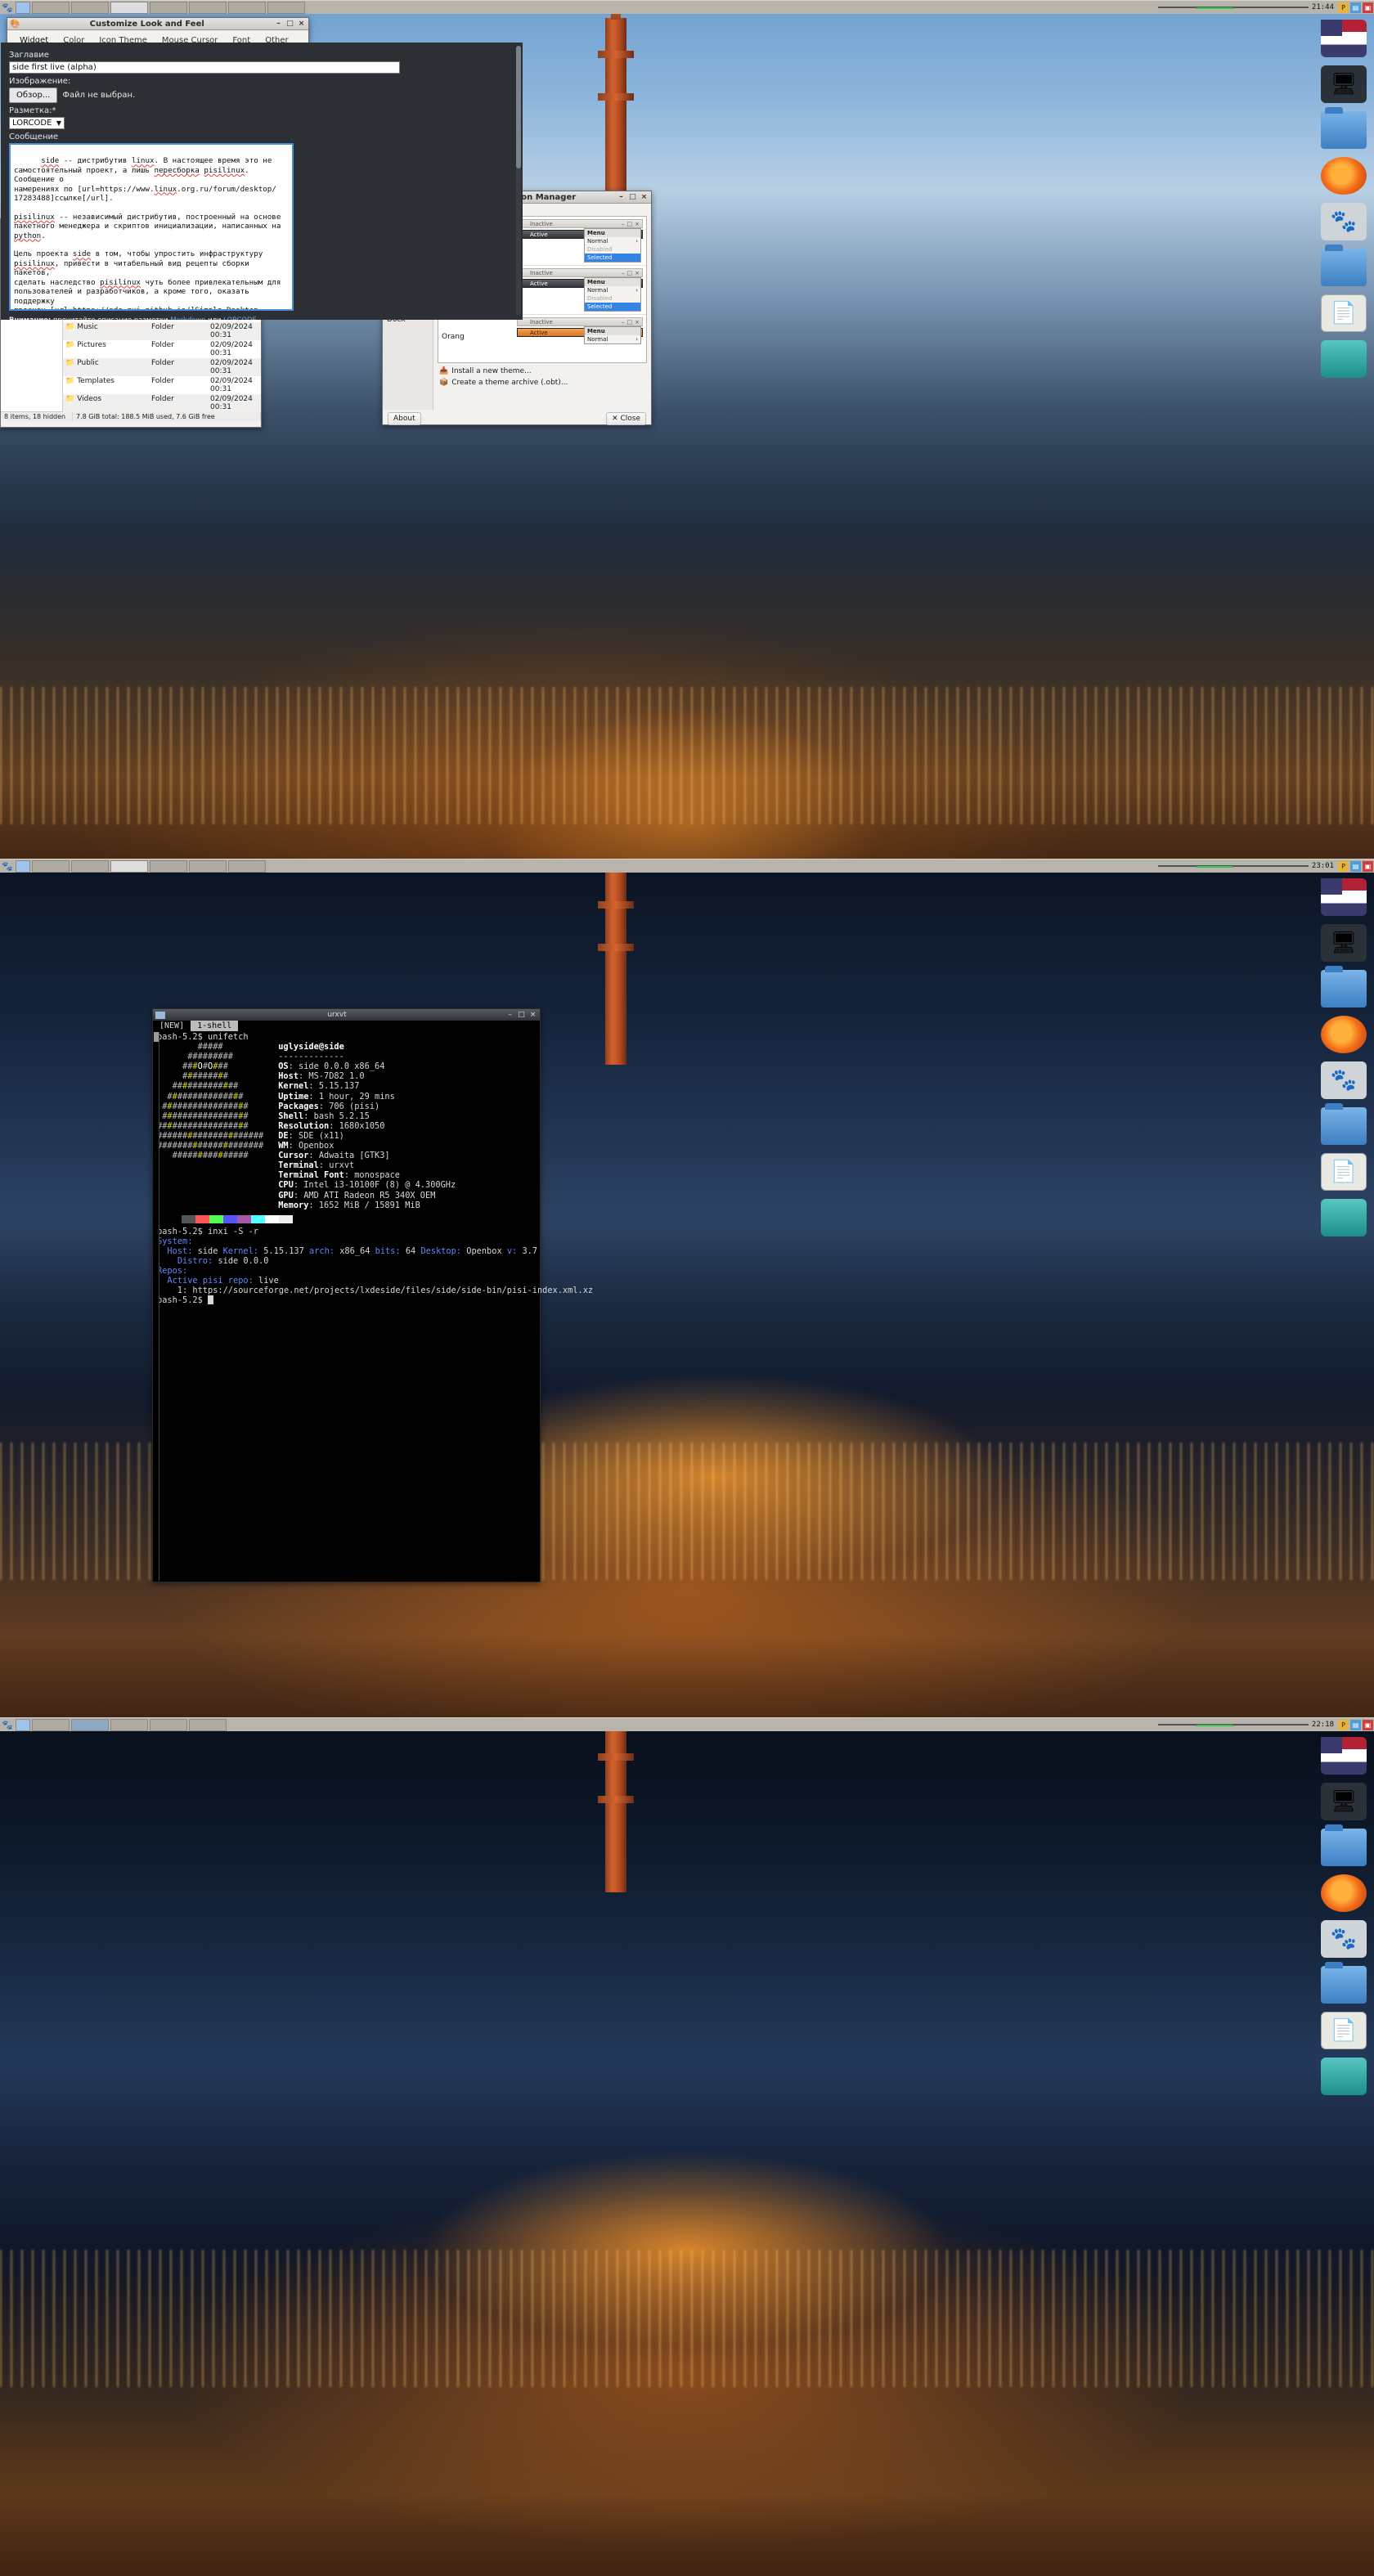  I want to click on about-button: About, so click(404, 418).